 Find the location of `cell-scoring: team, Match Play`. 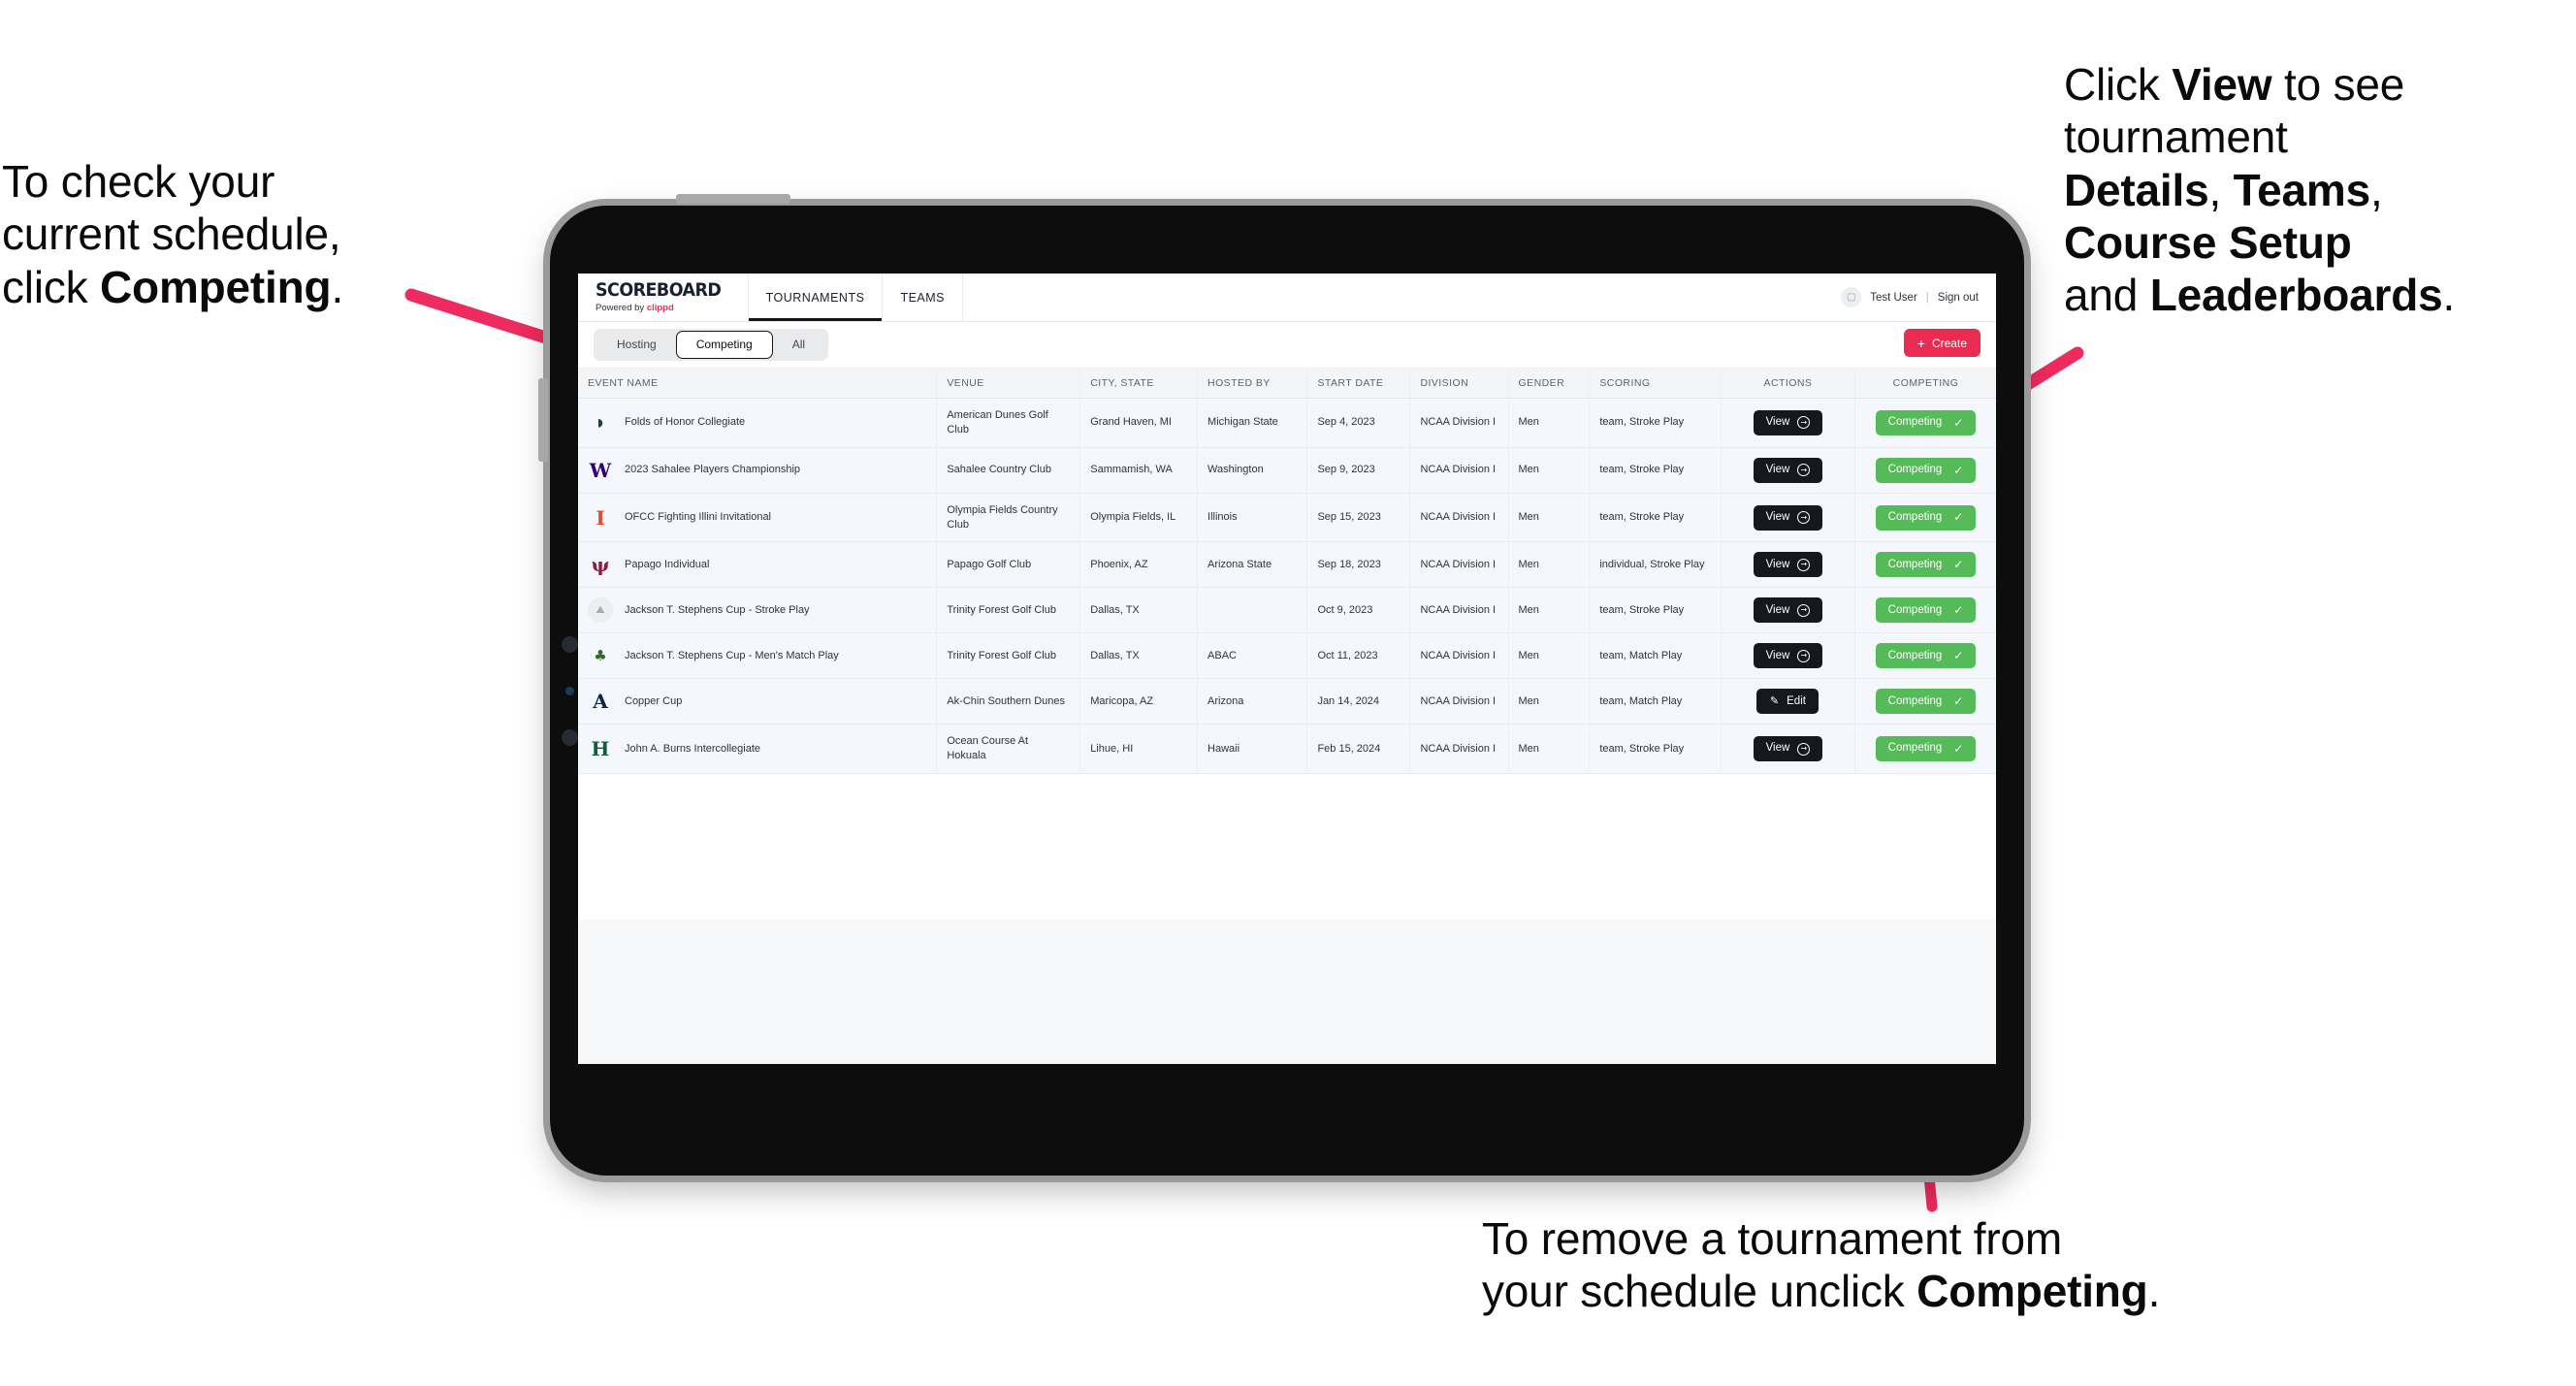

cell-scoring: team, Match Play is located at coordinates (1655, 656).